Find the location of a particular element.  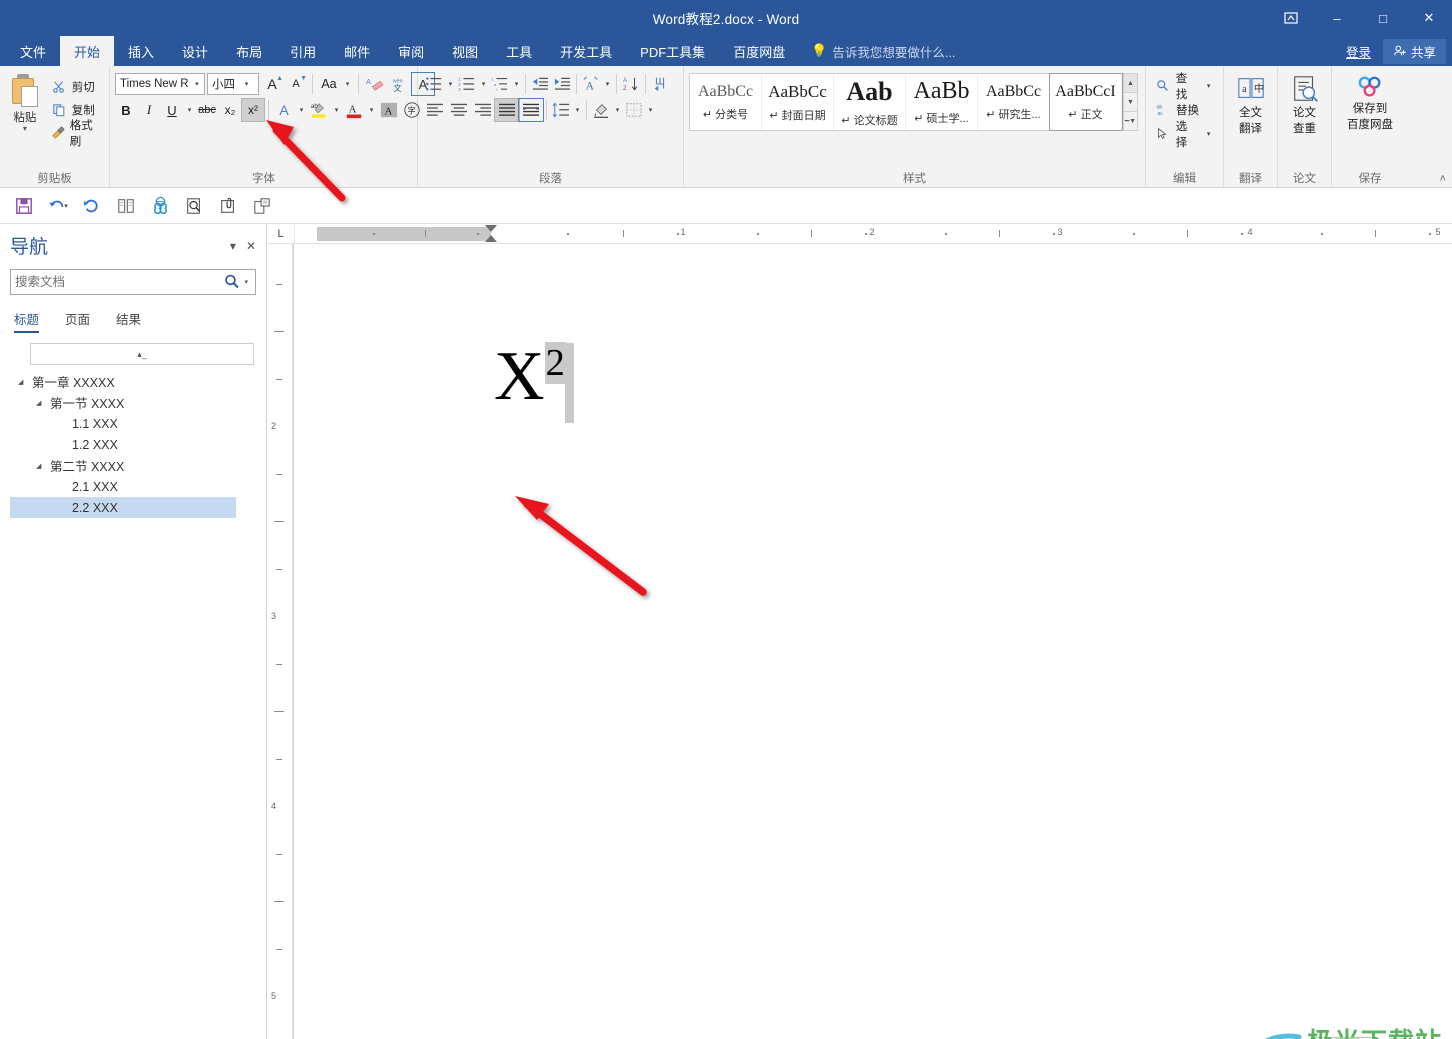

share-button: 共享 is located at coordinates (1414, 51).